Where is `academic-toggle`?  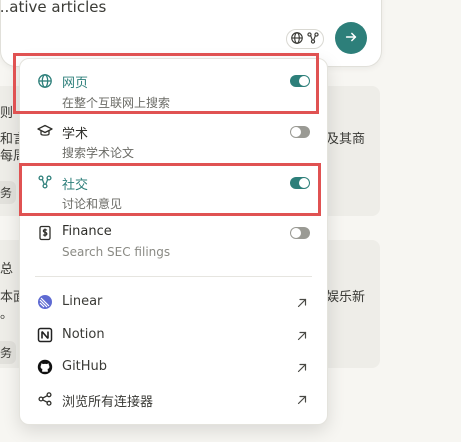
academic-toggle is located at coordinates (300, 132).